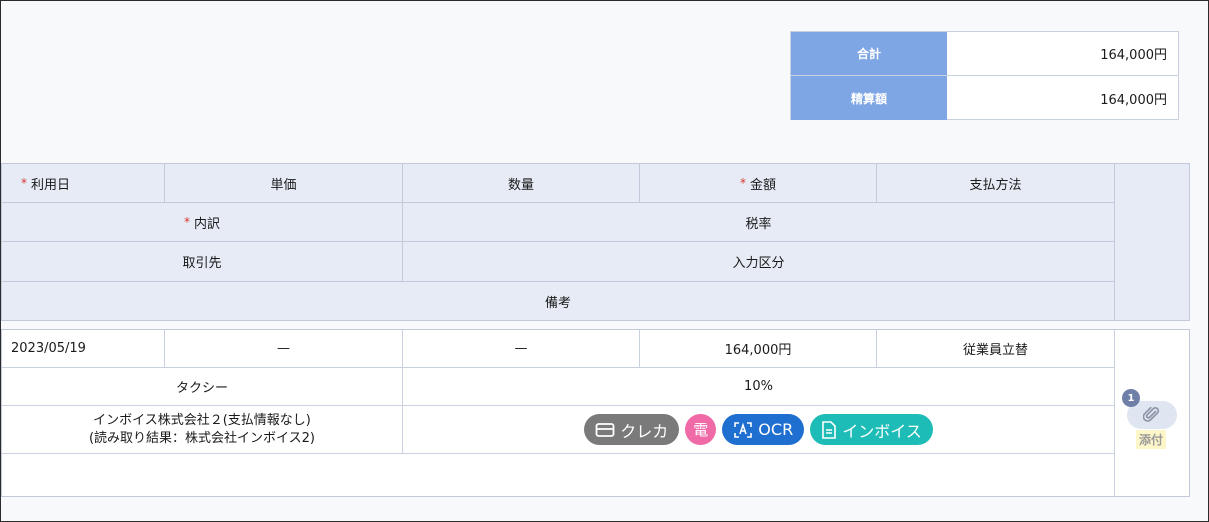  Describe the element at coordinates (701, 429) in the screenshot. I see `electronic-badge: 電` at that location.